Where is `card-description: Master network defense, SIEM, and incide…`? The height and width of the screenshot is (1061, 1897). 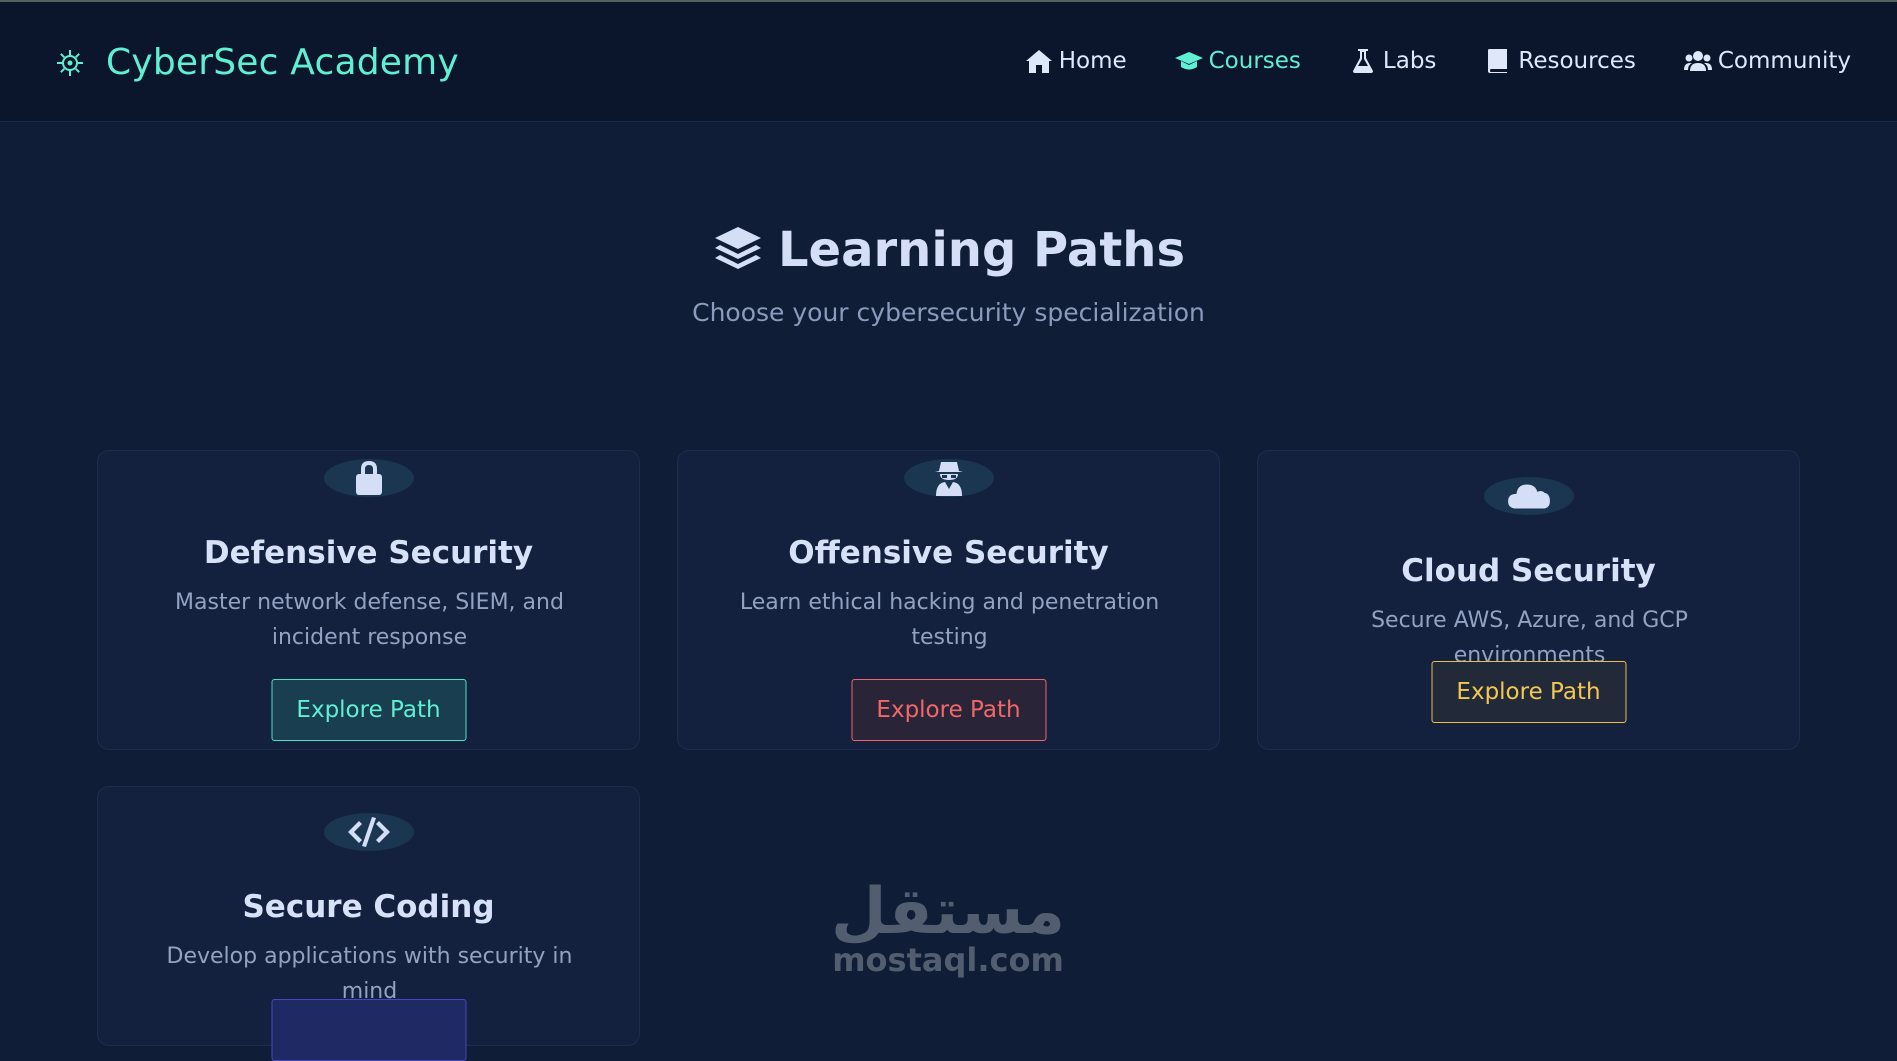 card-description: Master network defense, SIEM, and incide… is located at coordinates (369, 620).